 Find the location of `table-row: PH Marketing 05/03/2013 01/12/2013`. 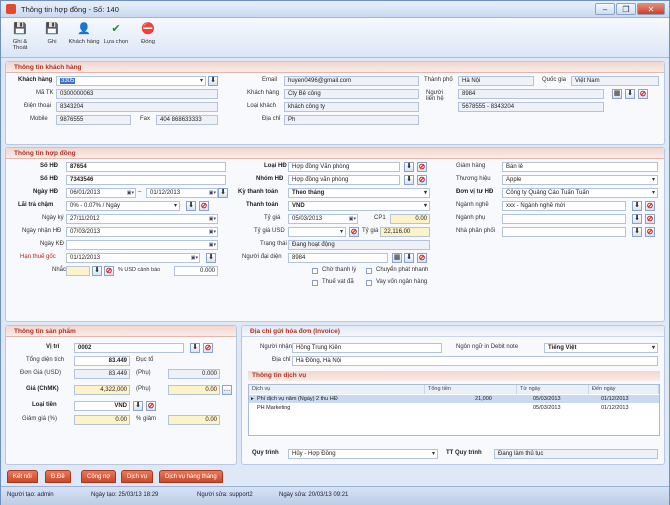

table-row: PH Marketing 05/03/2013 01/12/2013 is located at coordinates (454, 408).